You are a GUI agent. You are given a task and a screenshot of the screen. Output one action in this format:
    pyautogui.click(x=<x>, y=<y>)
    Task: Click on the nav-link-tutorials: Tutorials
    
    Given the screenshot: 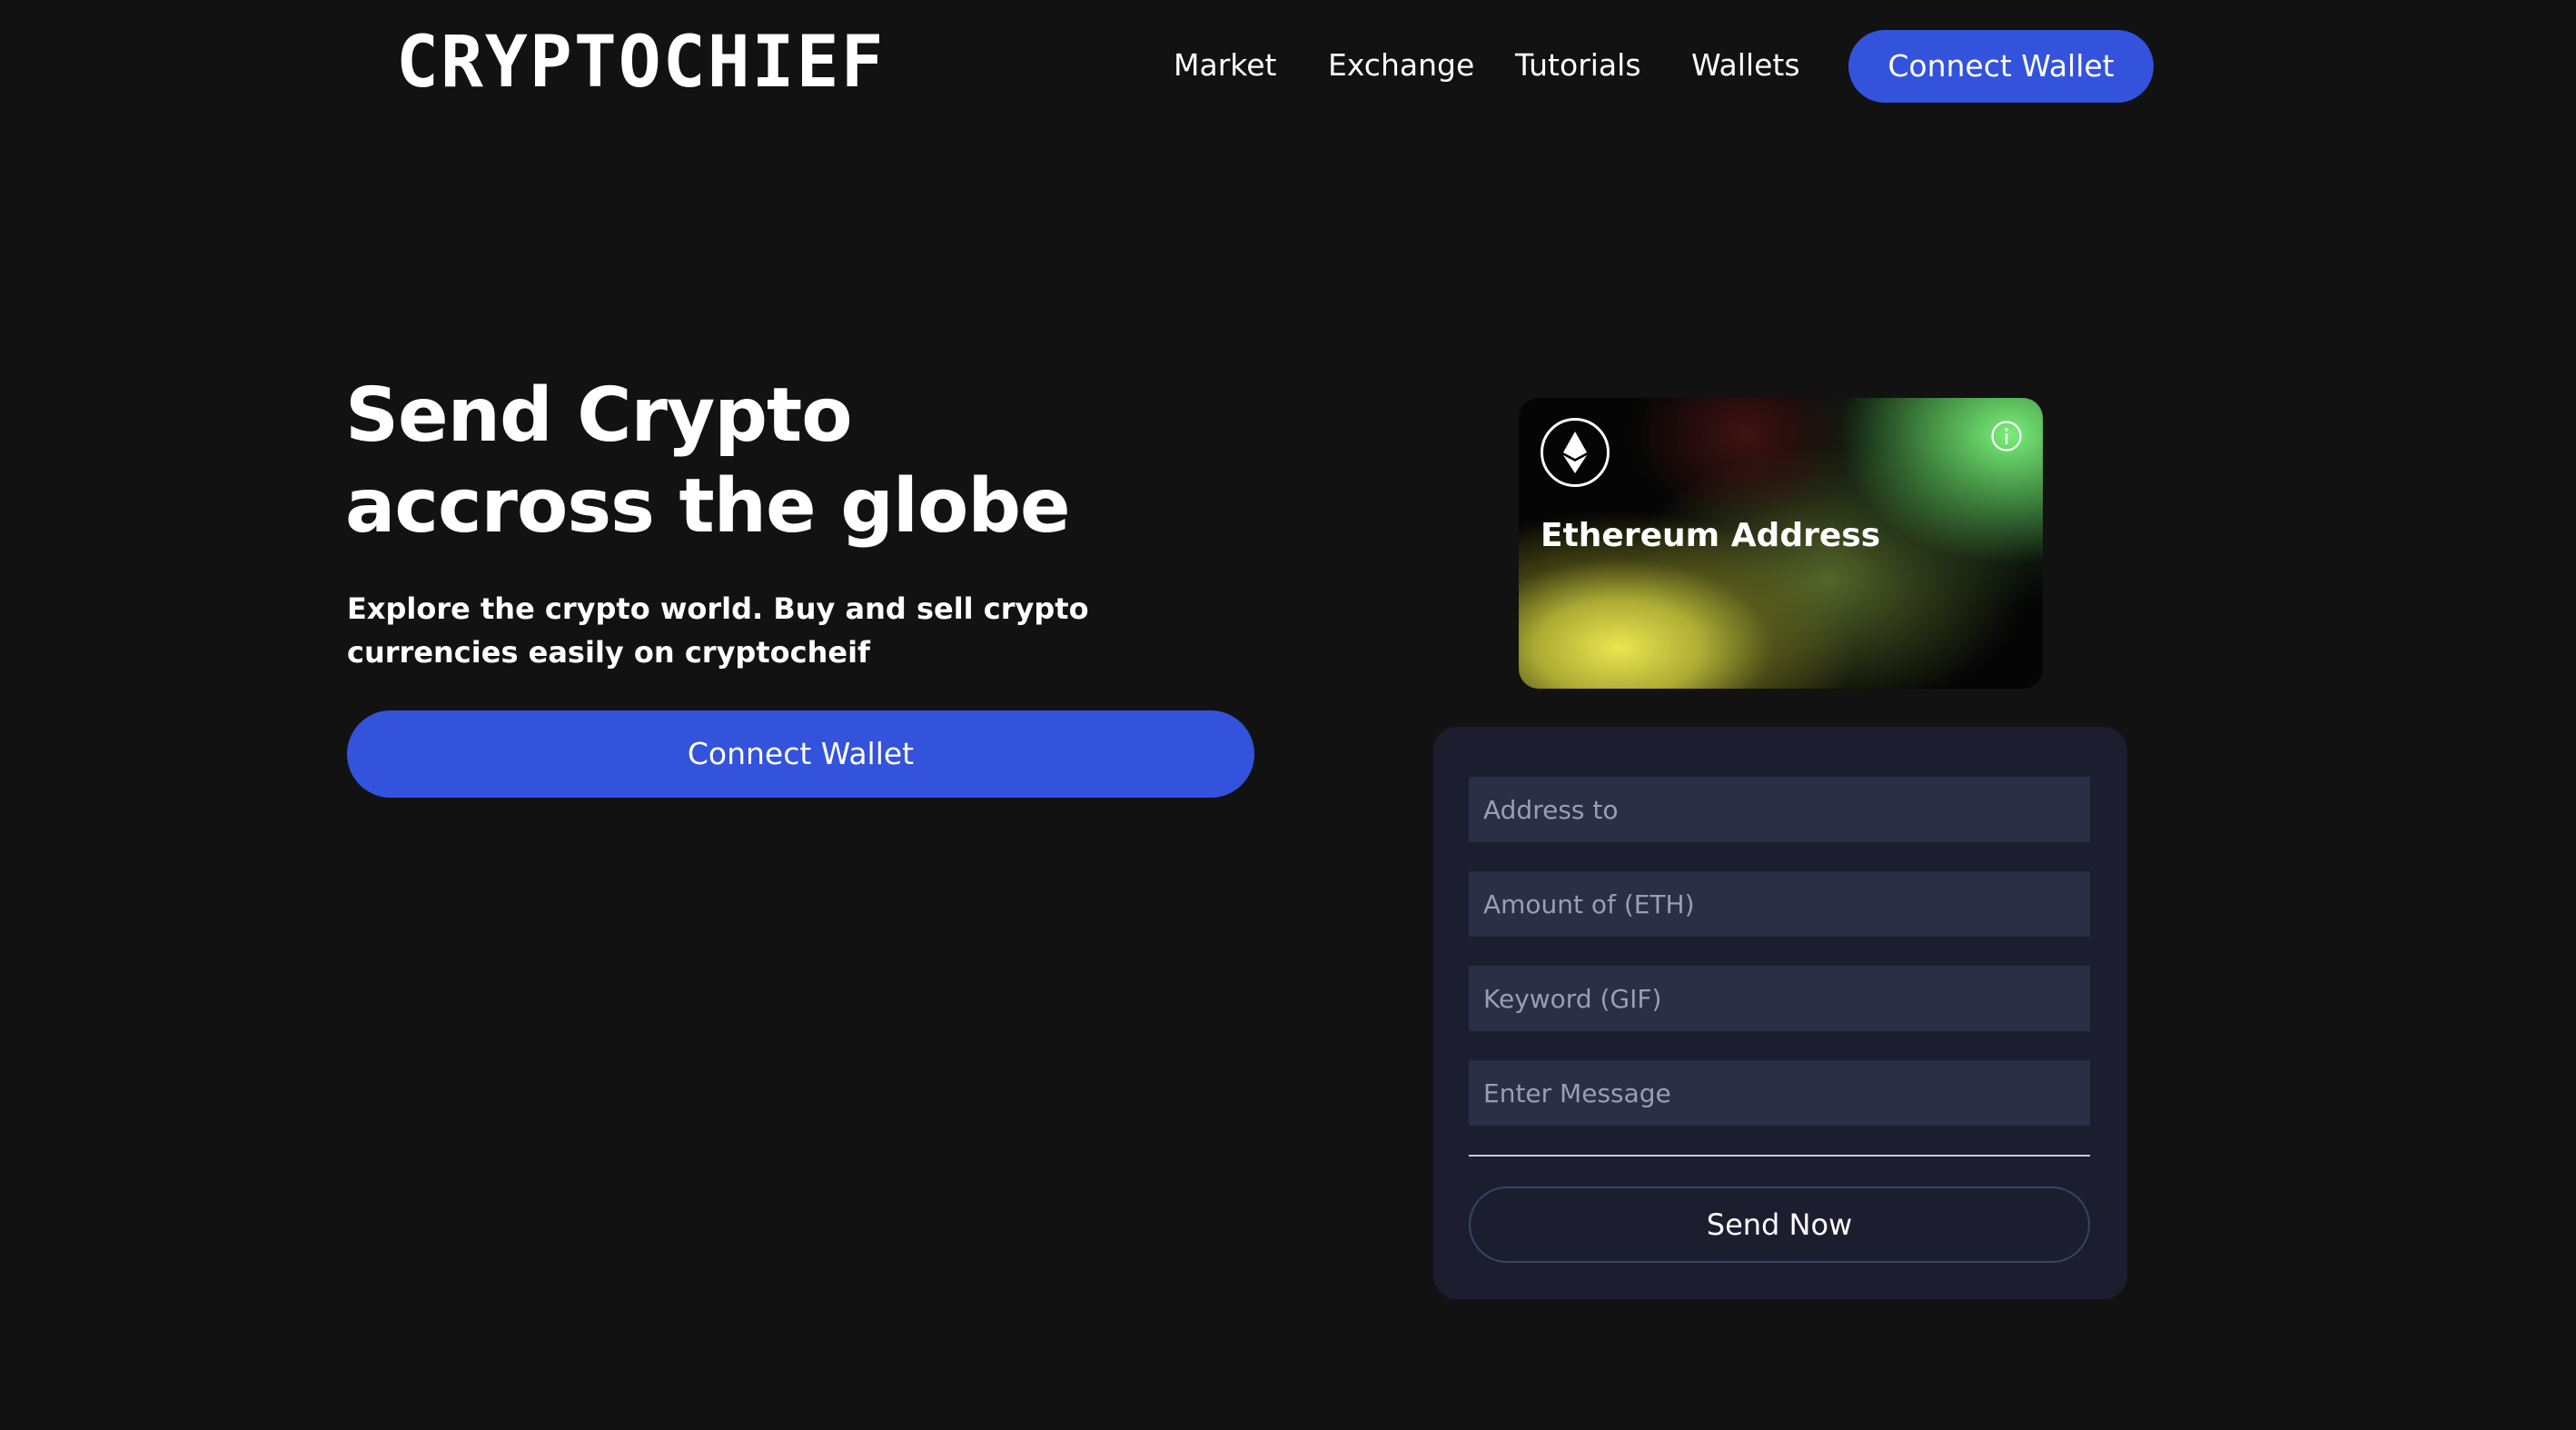 What is the action you would take?
    pyautogui.click(x=1578, y=65)
    